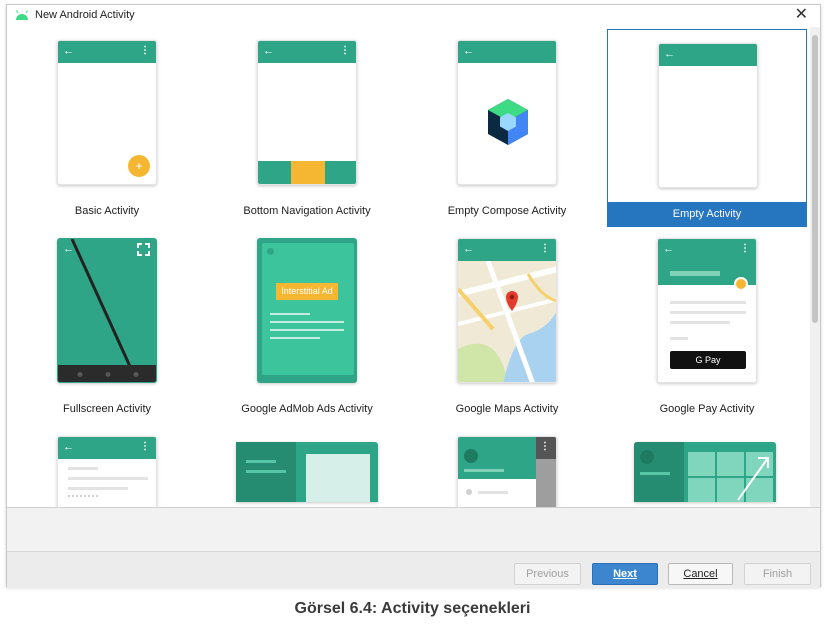 Image resolution: width=825 pixels, height=627 pixels. Describe the element at coordinates (801, 15) in the screenshot. I see `close-icon: ✕` at that location.